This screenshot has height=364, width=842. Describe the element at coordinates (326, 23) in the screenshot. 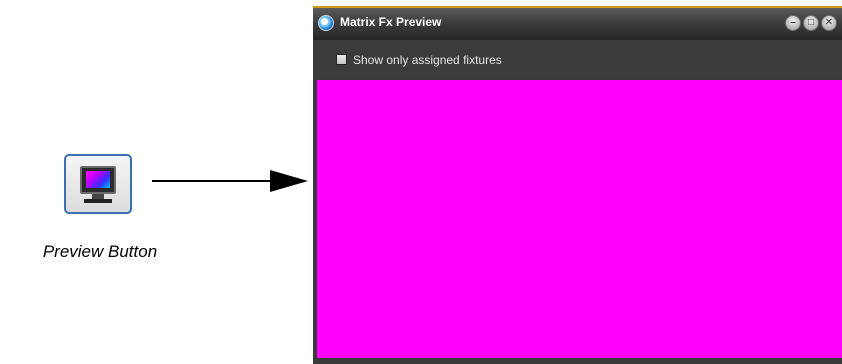

I see `app-globe-icon` at that location.